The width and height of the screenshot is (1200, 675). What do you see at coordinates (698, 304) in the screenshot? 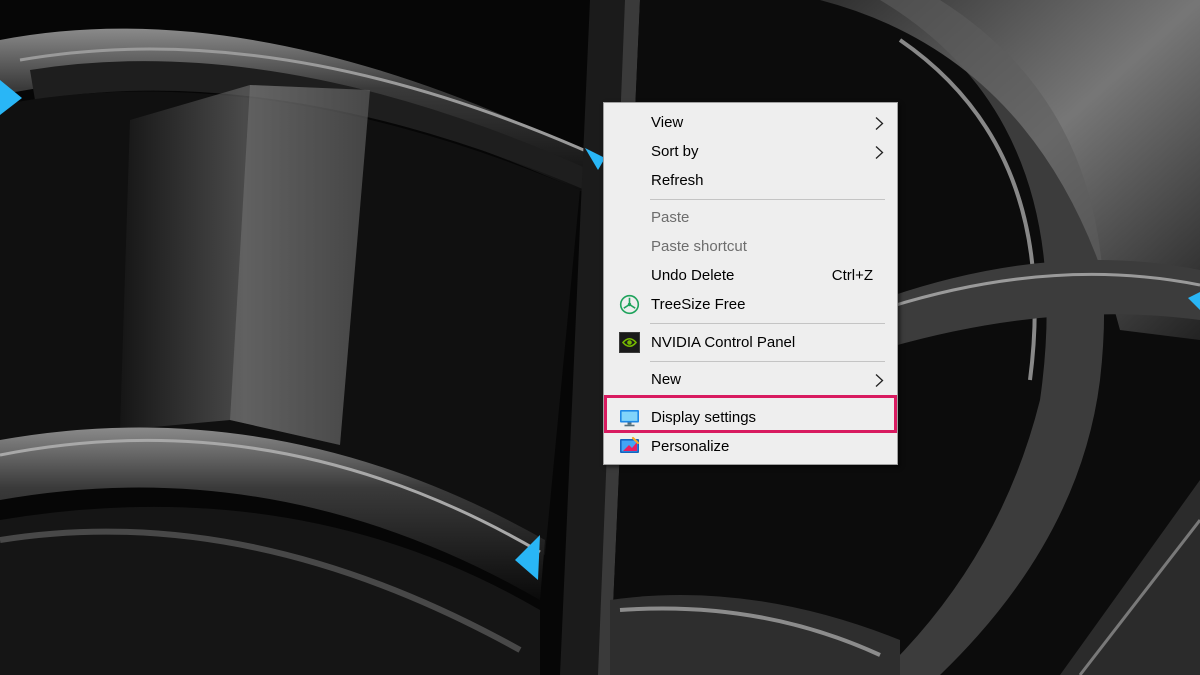
I see `menu-item-label: TreeSize Free` at bounding box center [698, 304].